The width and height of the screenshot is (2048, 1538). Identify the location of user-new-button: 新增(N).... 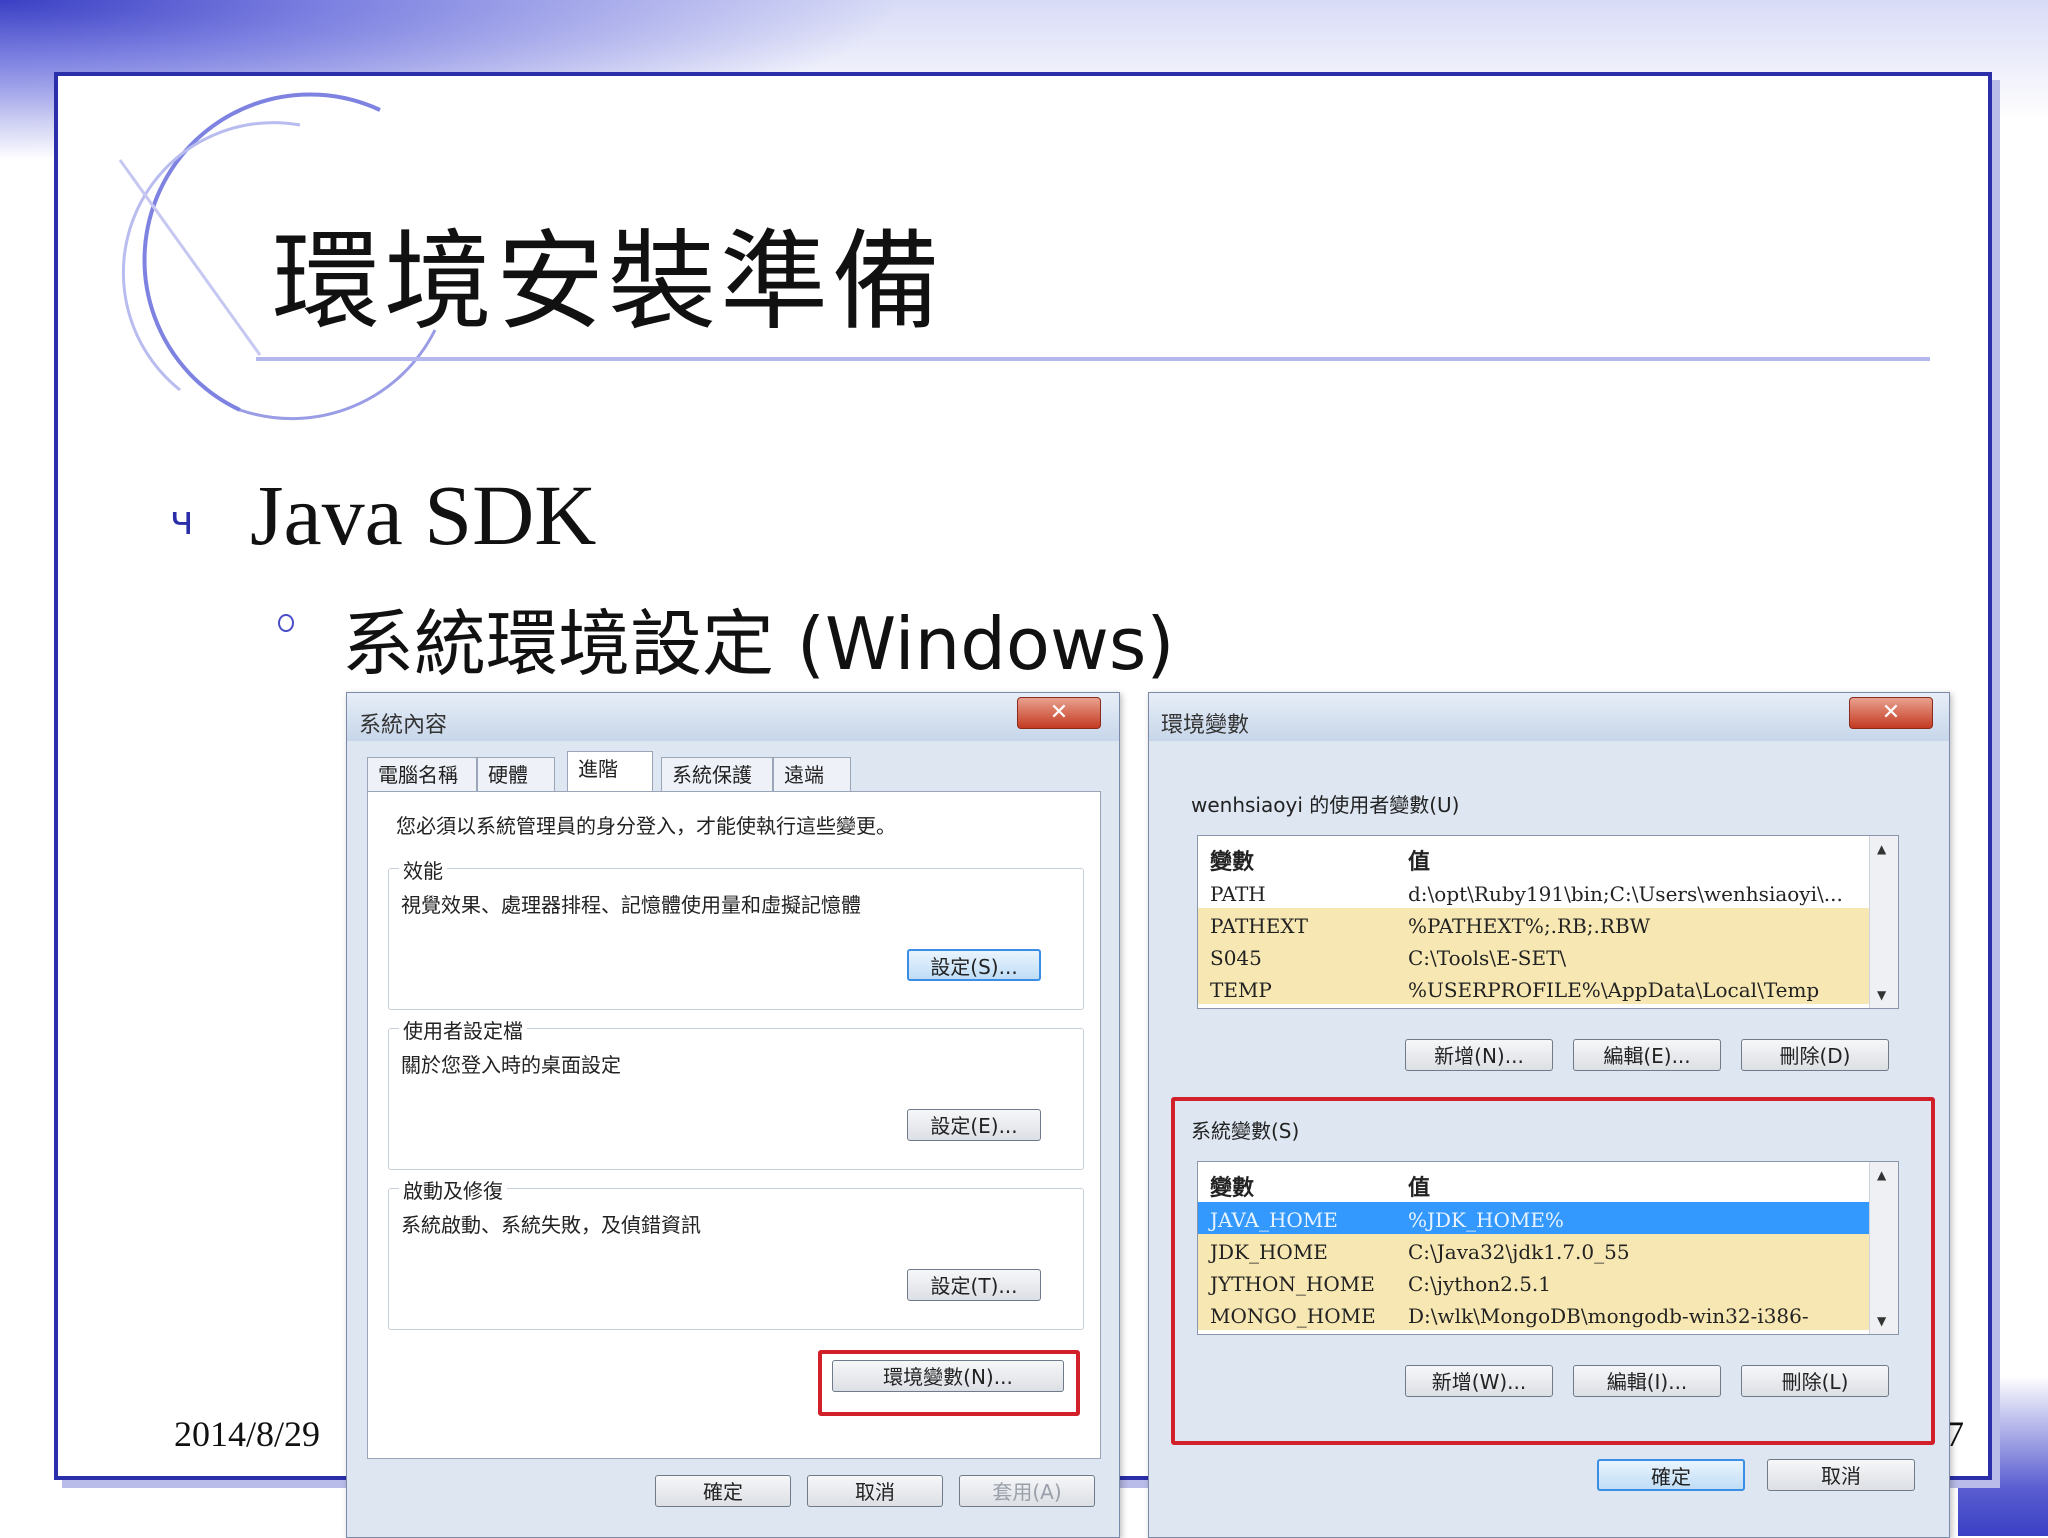
(1479, 1055).